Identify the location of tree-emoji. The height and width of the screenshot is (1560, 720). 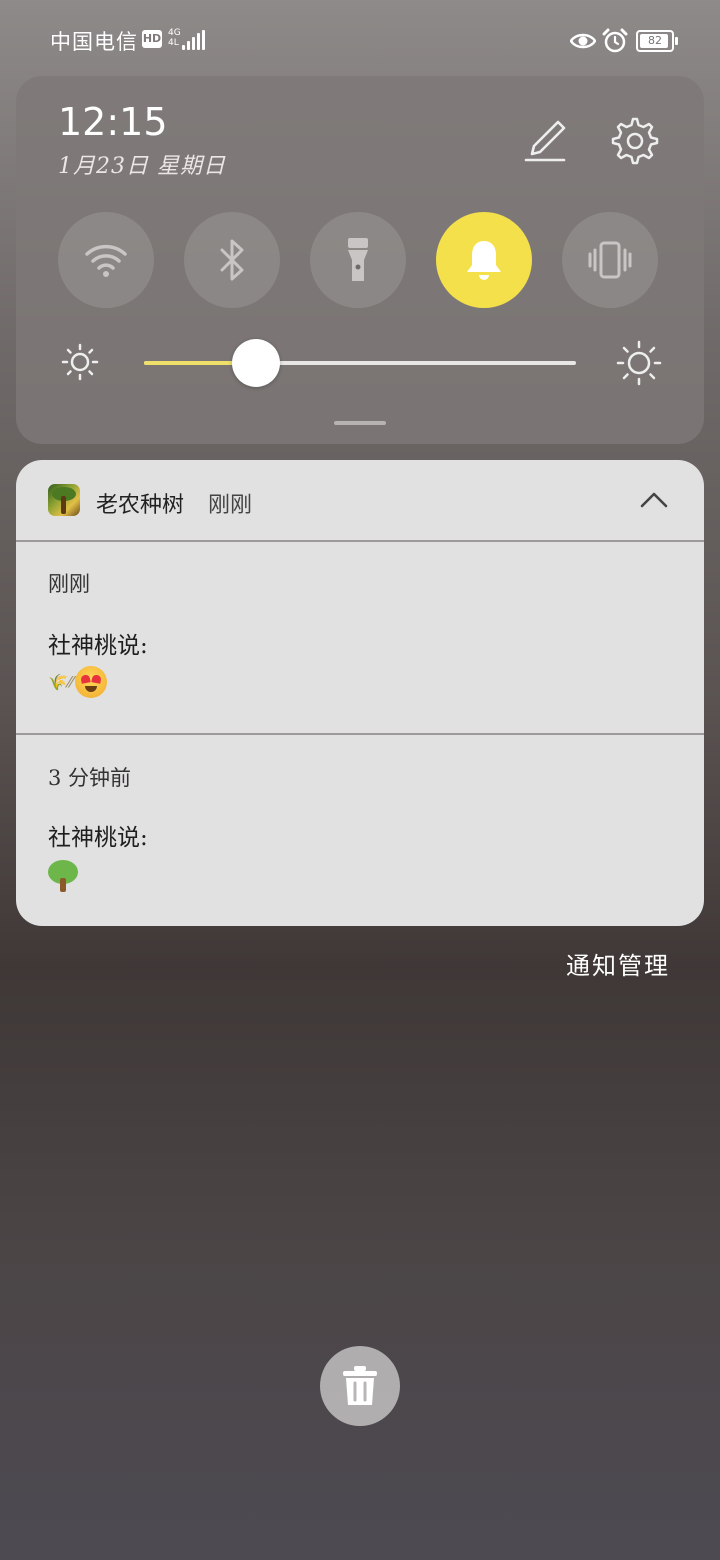
(63, 876).